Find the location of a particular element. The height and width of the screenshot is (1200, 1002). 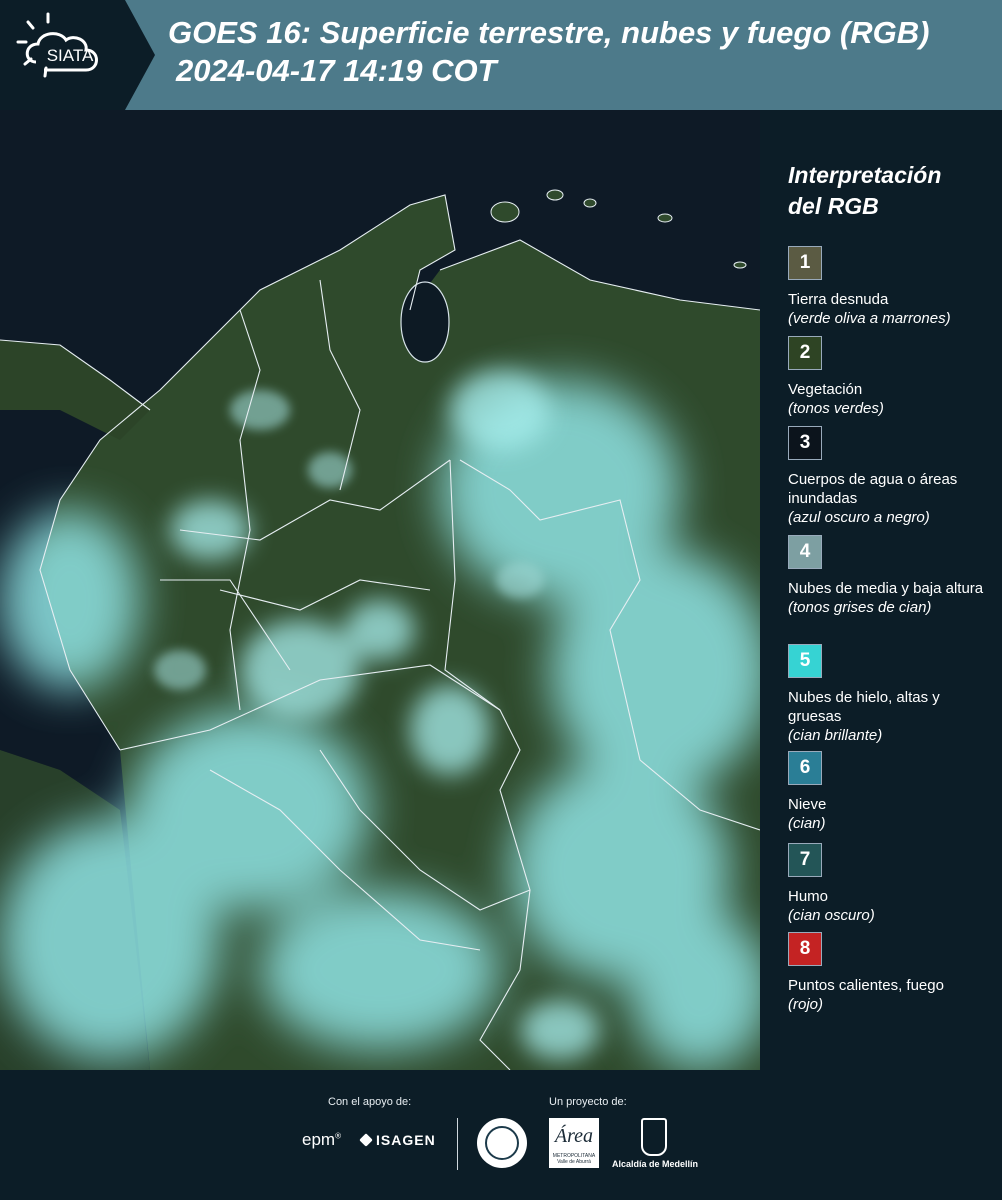

legend-label-4: Nubes de media y baja altura is located at coordinates (886, 588).